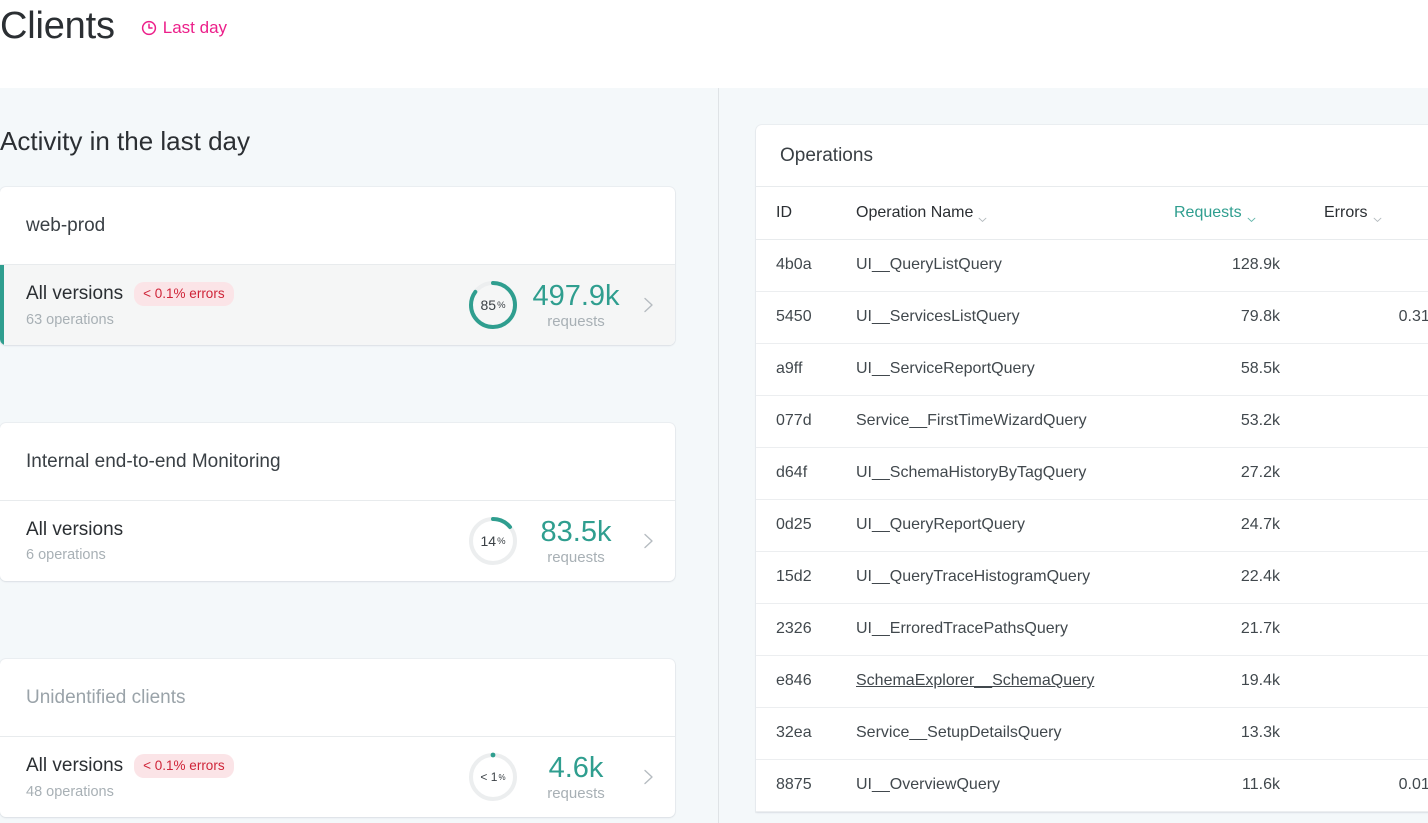 The width and height of the screenshot is (1428, 823). I want to click on operation-name-link: UI__QueryReportQuery, so click(940, 524).